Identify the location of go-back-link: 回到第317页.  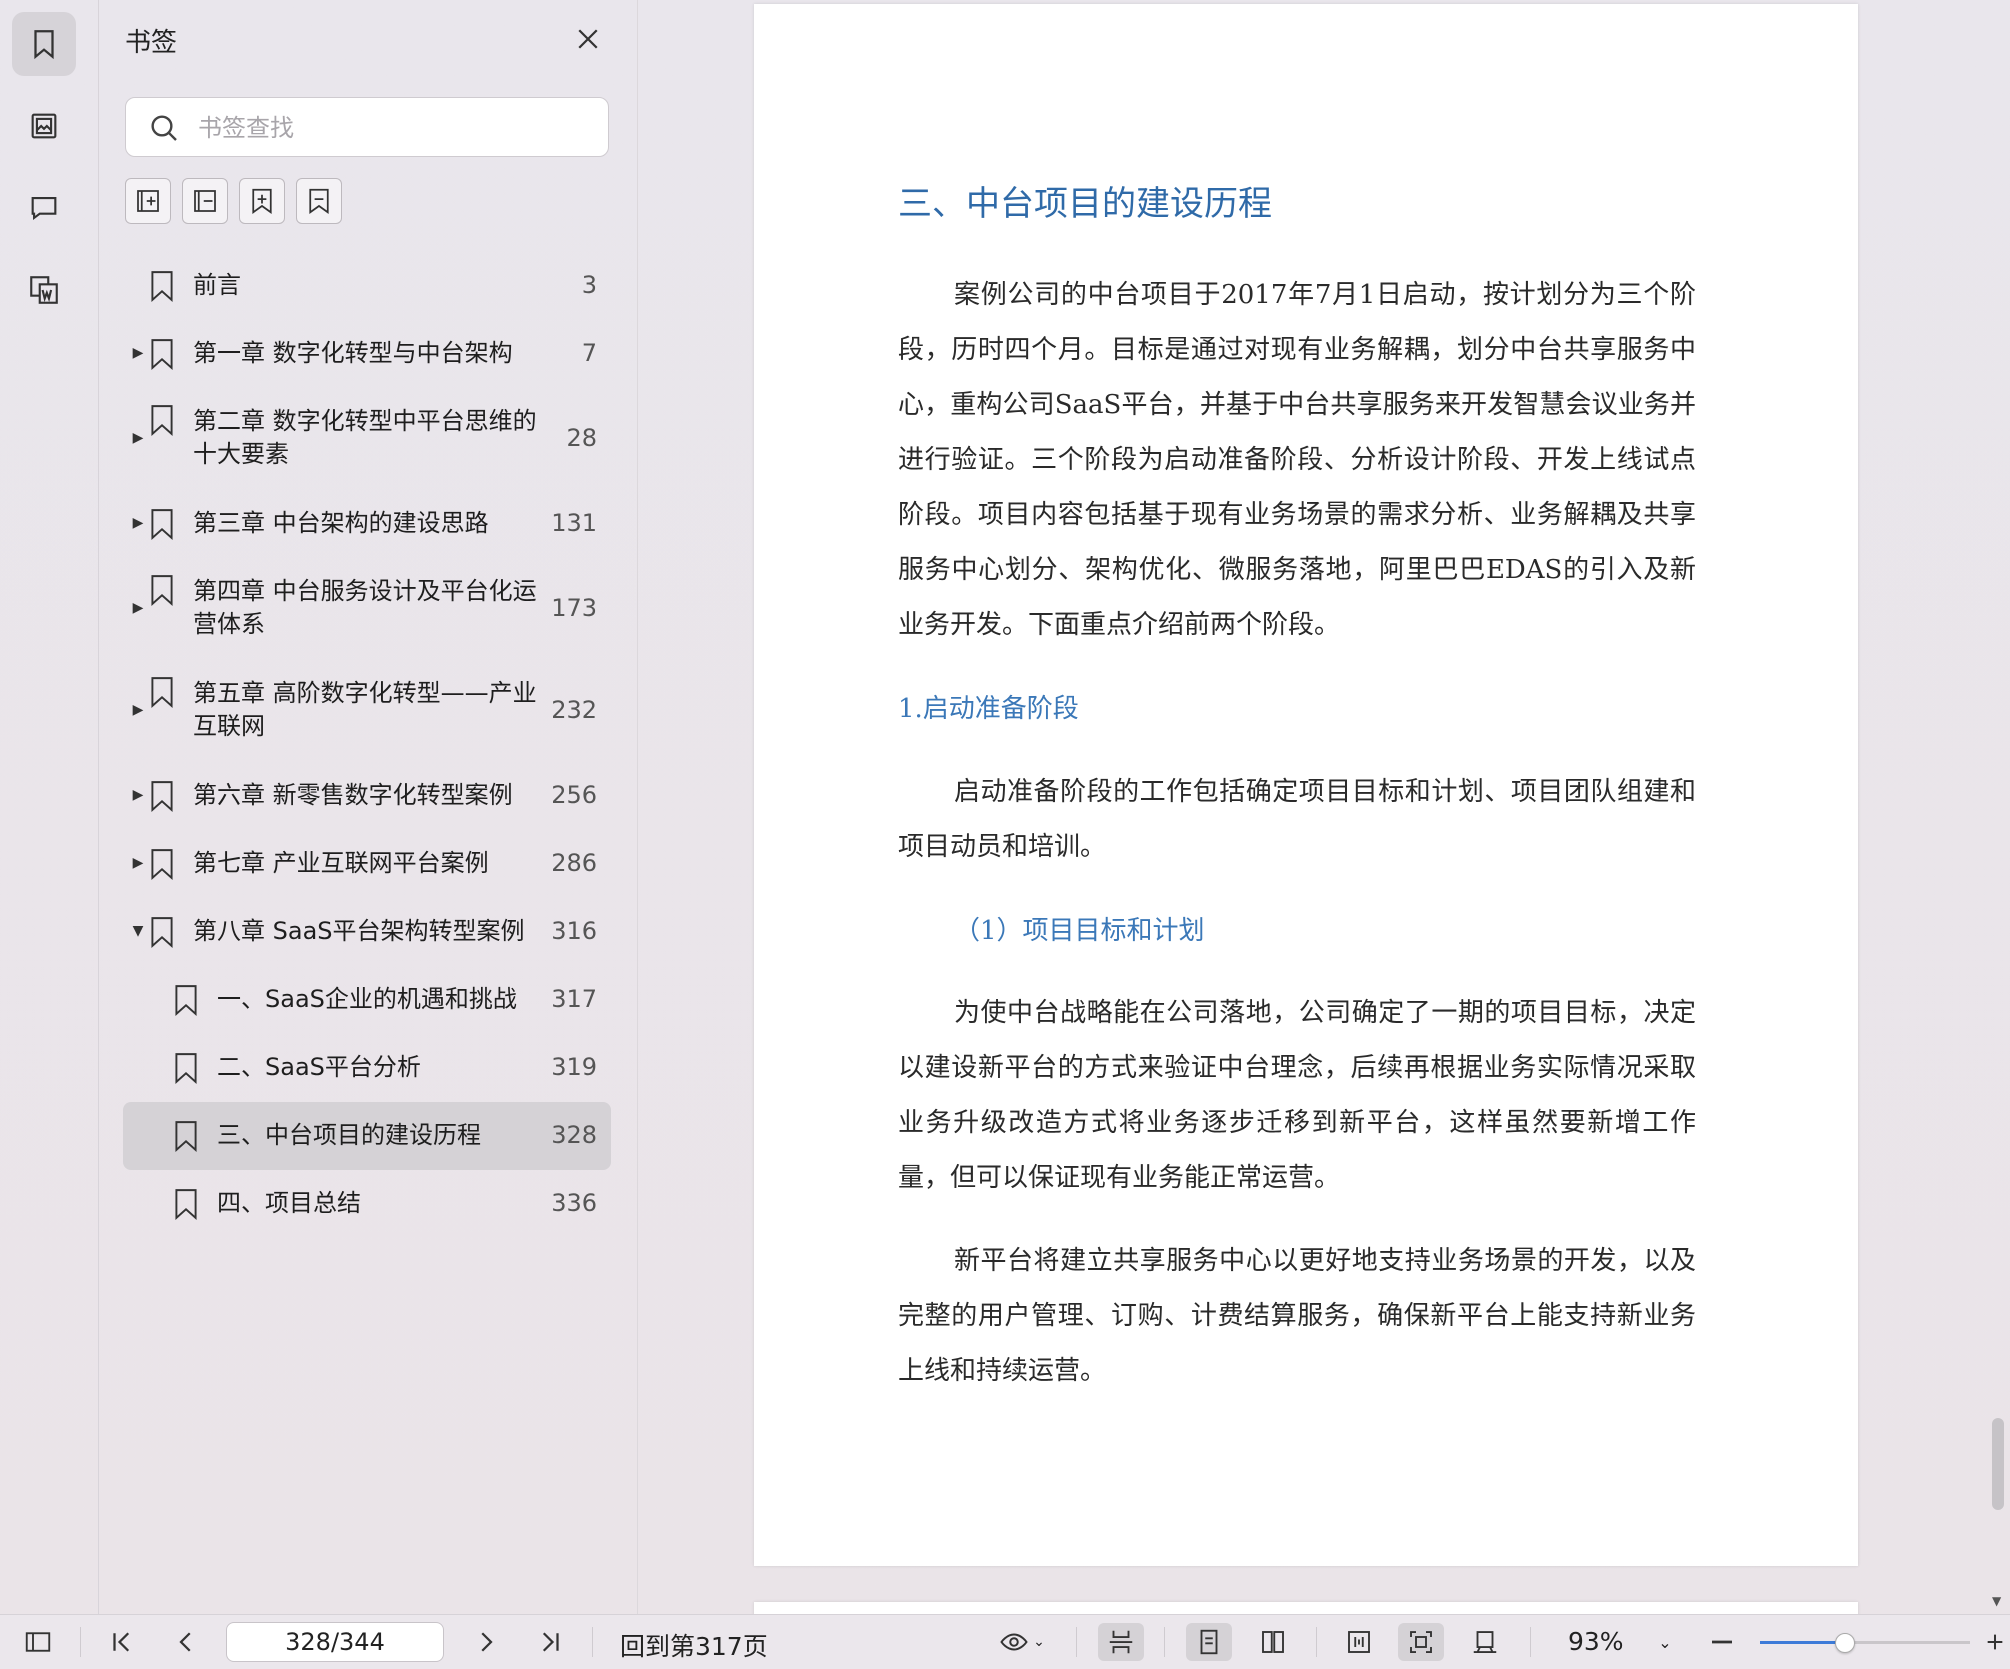
(694, 1645).